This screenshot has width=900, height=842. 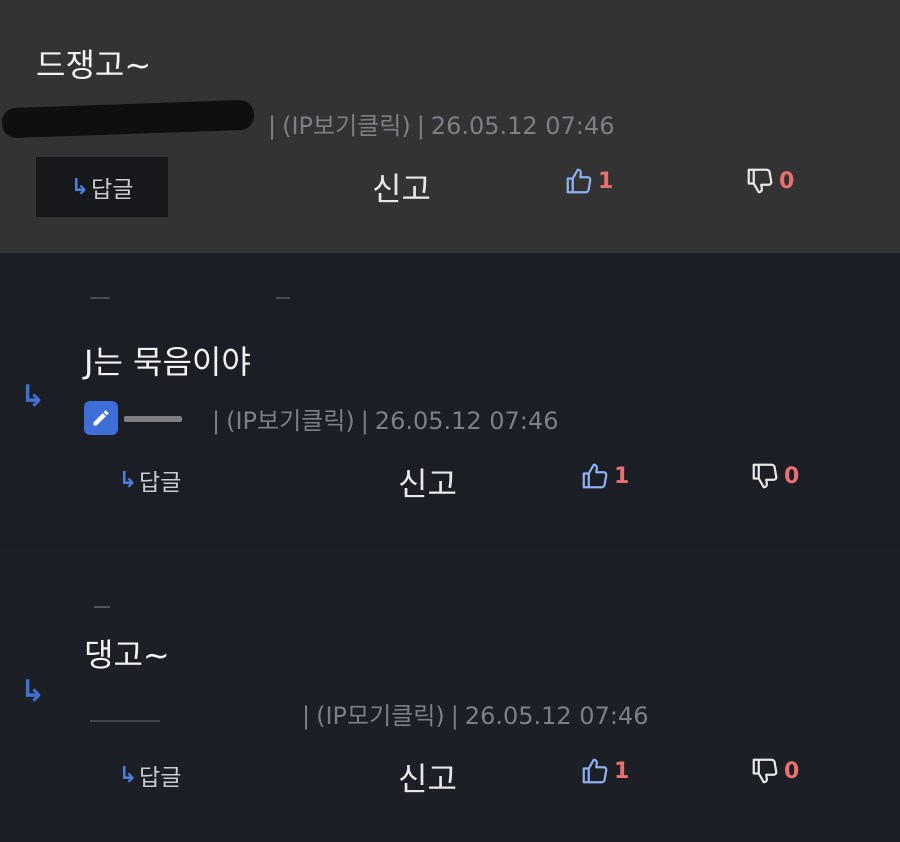 I want to click on comment-text: 댕고~, so click(x=127, y=655).